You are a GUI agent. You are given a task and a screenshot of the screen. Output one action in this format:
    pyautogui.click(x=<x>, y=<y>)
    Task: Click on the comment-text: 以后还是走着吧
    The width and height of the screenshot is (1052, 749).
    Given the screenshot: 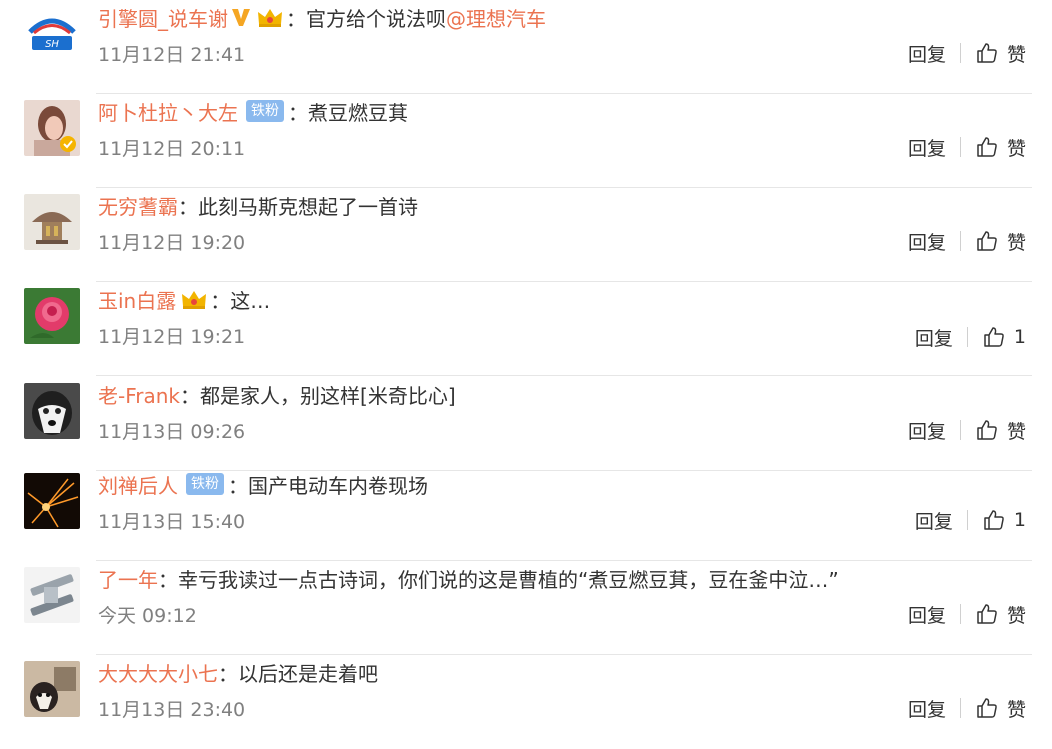 What is the action you would take?
    pyautogui.click(x=308, y=673)
    